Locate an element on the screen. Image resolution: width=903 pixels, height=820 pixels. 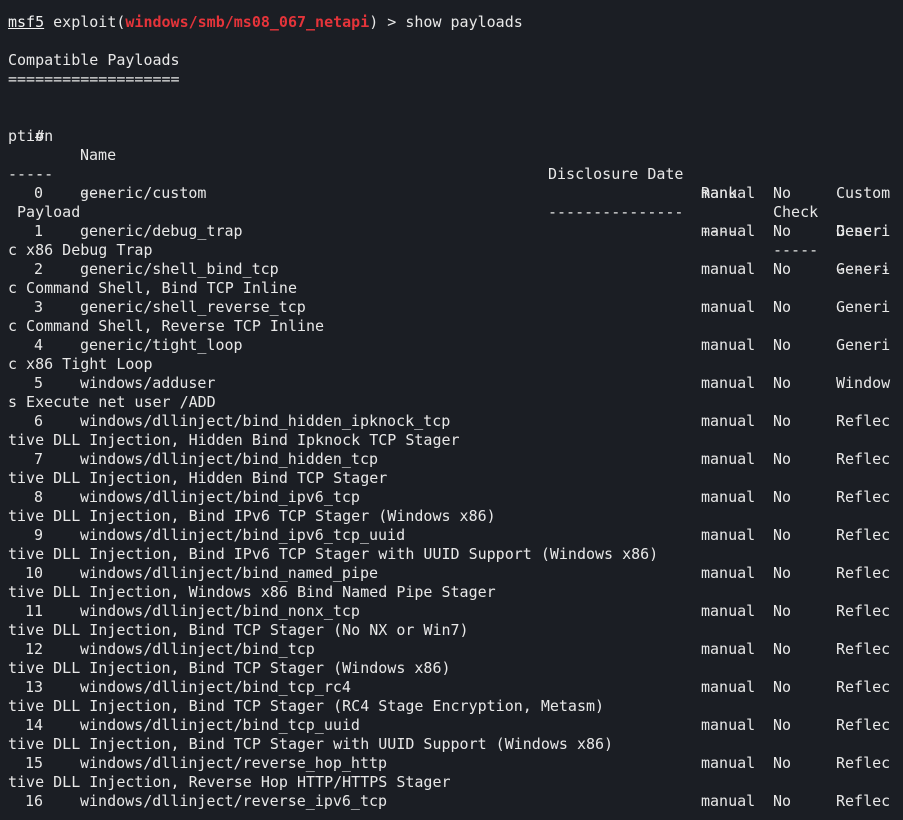
prompt-command: ) > show payloads is located at coordinates (446, 22).